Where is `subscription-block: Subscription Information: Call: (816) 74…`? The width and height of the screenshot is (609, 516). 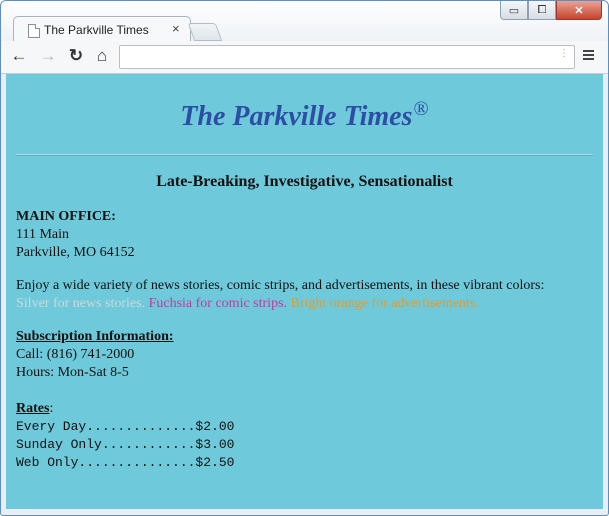
subscription-block: Subscription Information: Call: (816) 74… is located at coordinates (95, 355).